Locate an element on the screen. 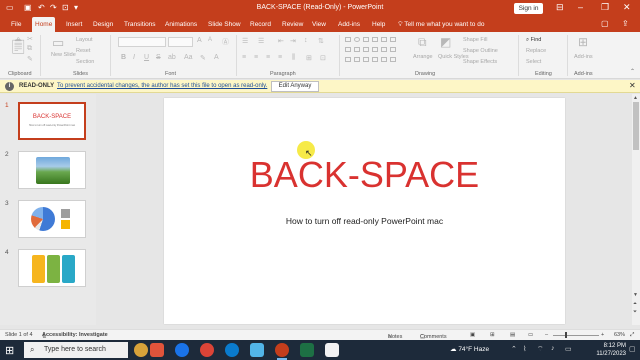 The image size is (640, 360). bullets-icon: ☰ is located at coordinates (245, 41).